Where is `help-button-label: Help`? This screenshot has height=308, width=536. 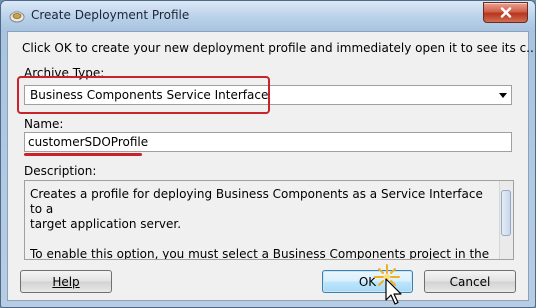 help-button-label: Help is located at coordinates (66, 281).